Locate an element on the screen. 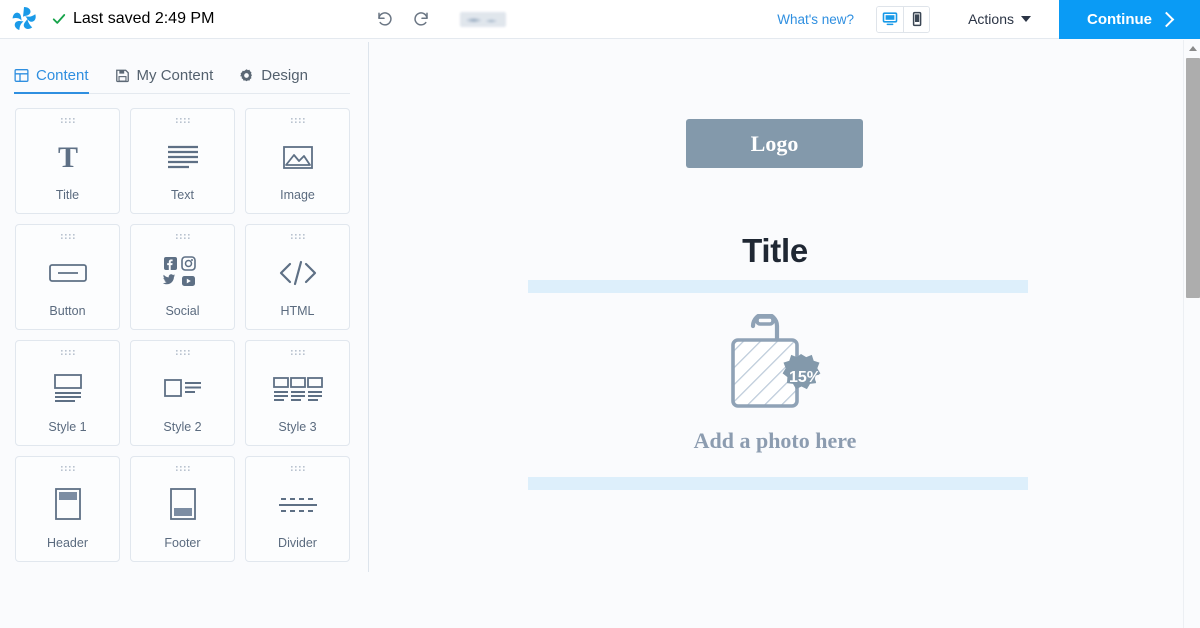 This screenshot has height=628, width=1200. block-header: Header is located at coordinates (67, 509).